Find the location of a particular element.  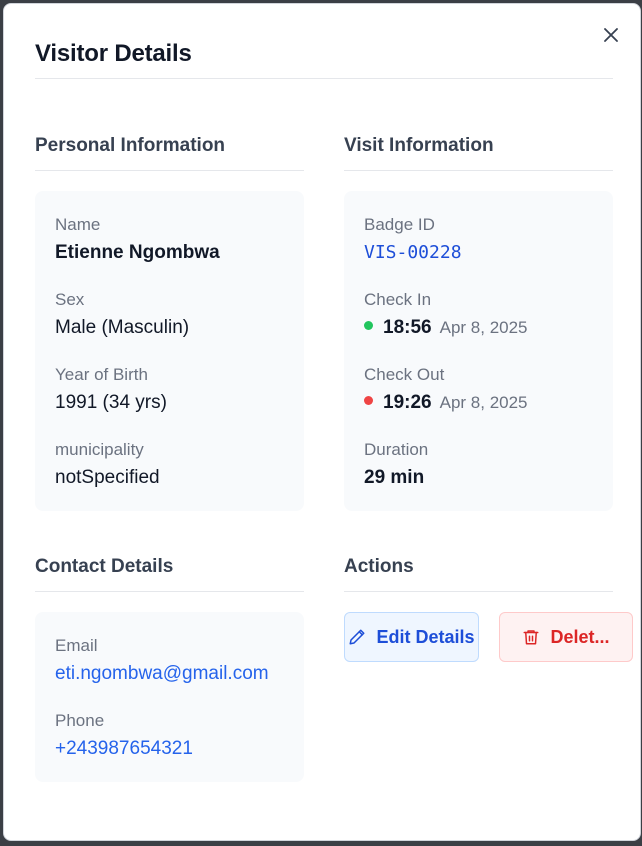

close-icon is located at coordinates (611, 35).